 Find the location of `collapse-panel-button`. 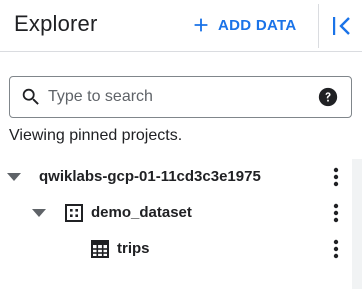

collapse-panel-button is located at coordinates (342, 26).